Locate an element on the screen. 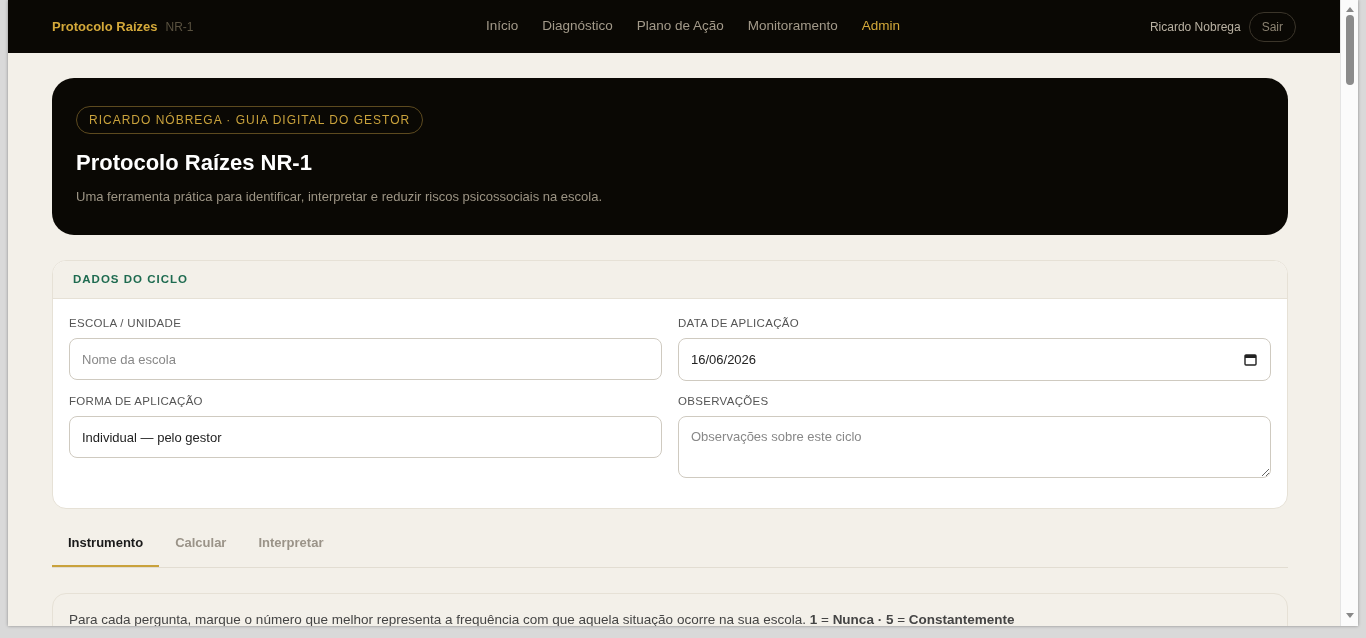 Image resolution: width=1366 pixels, height=638 pixels. nav-link: Diagnóstico is located at coordinates (577, 26).